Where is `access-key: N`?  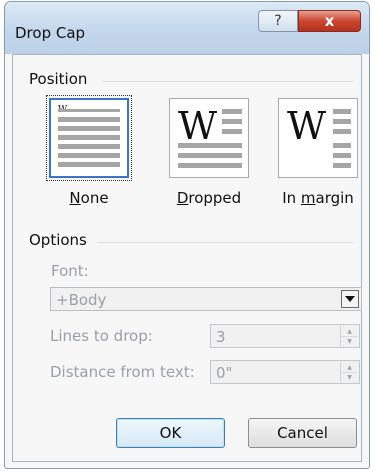 access-key: N is located at coordinates (75, 198).